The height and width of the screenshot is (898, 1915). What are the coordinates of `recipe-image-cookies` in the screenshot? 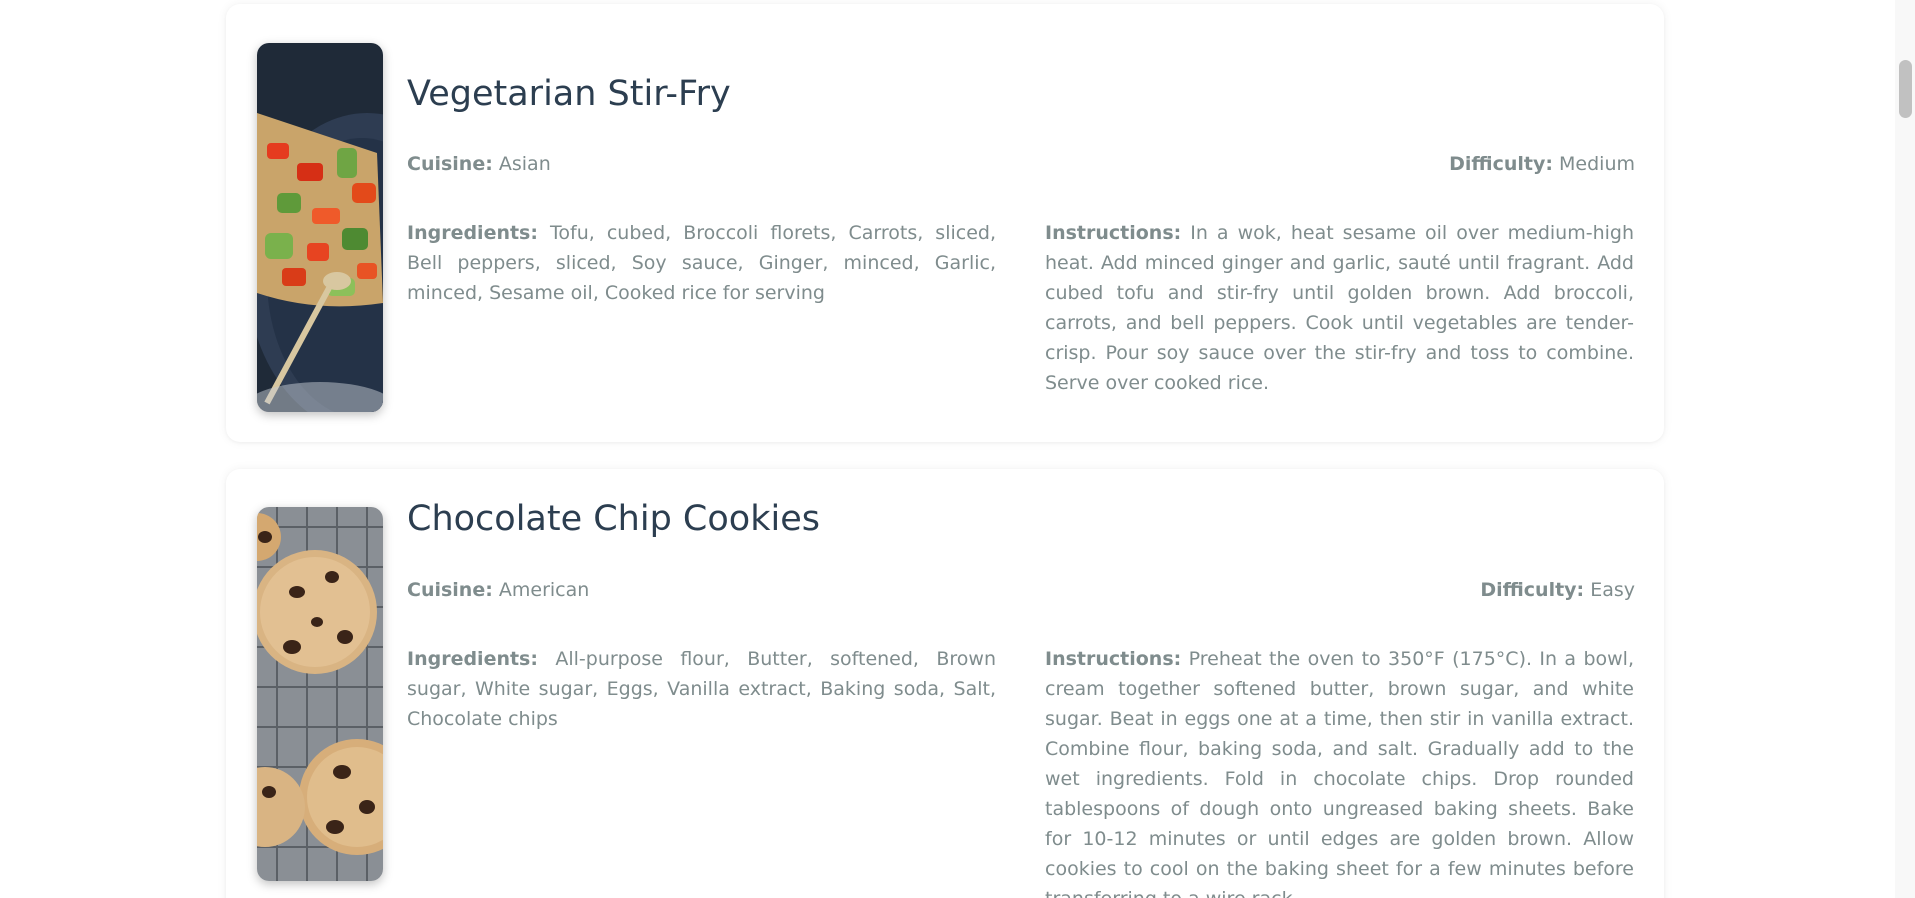 It's located at (320, 694).